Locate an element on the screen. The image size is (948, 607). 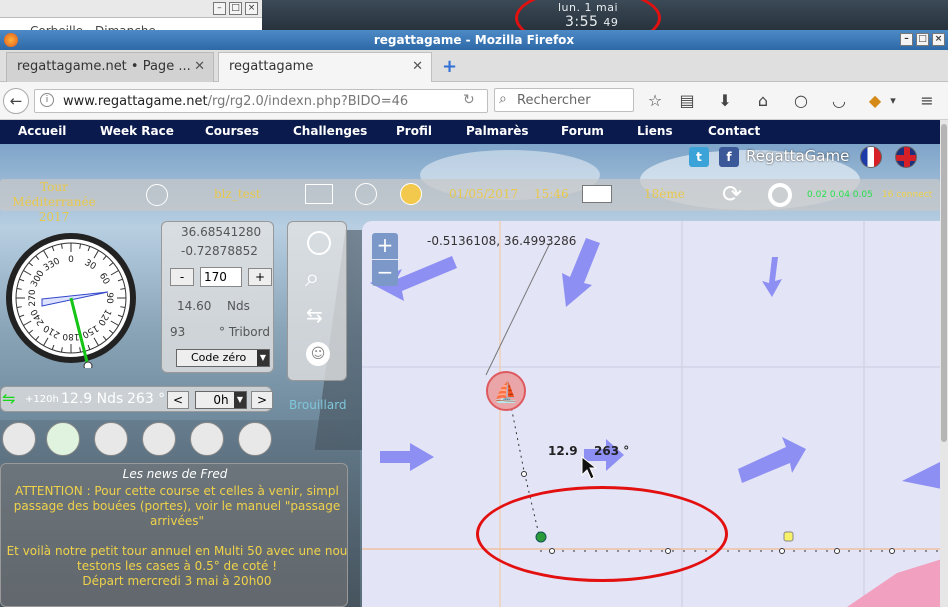
reading-list-icon: ▤ is located at coordinates (687, 101).